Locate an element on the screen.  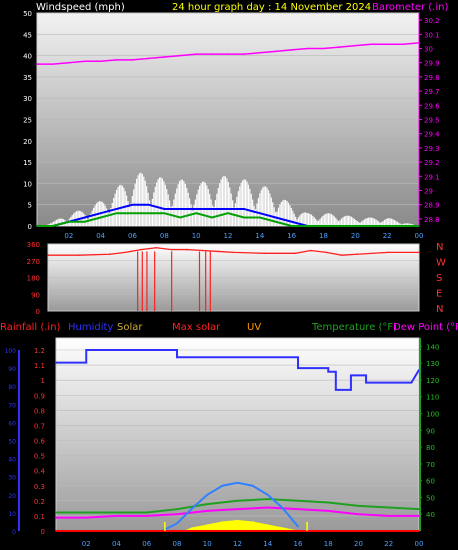
x-tick-label: 16 is located at coordinates (291, 236).